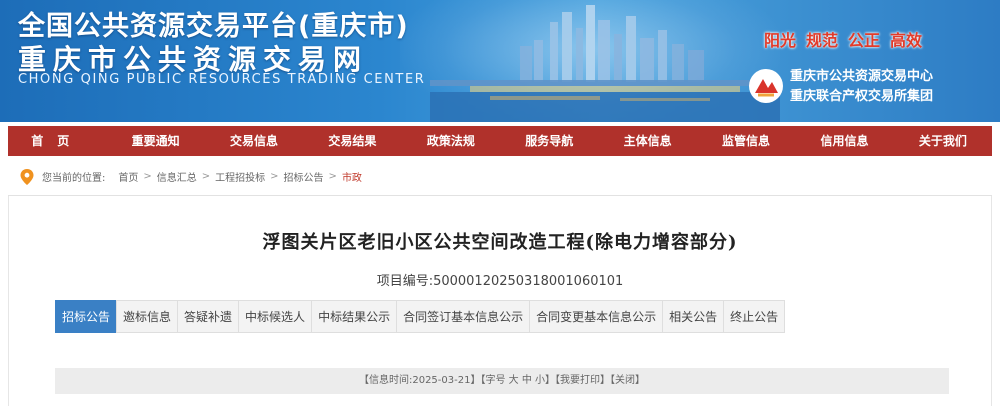  What do you see at coordinates (254, 141) in the screenshot?
I see `nav-trade-info: 交易信息` at bounding box center [254, 141].